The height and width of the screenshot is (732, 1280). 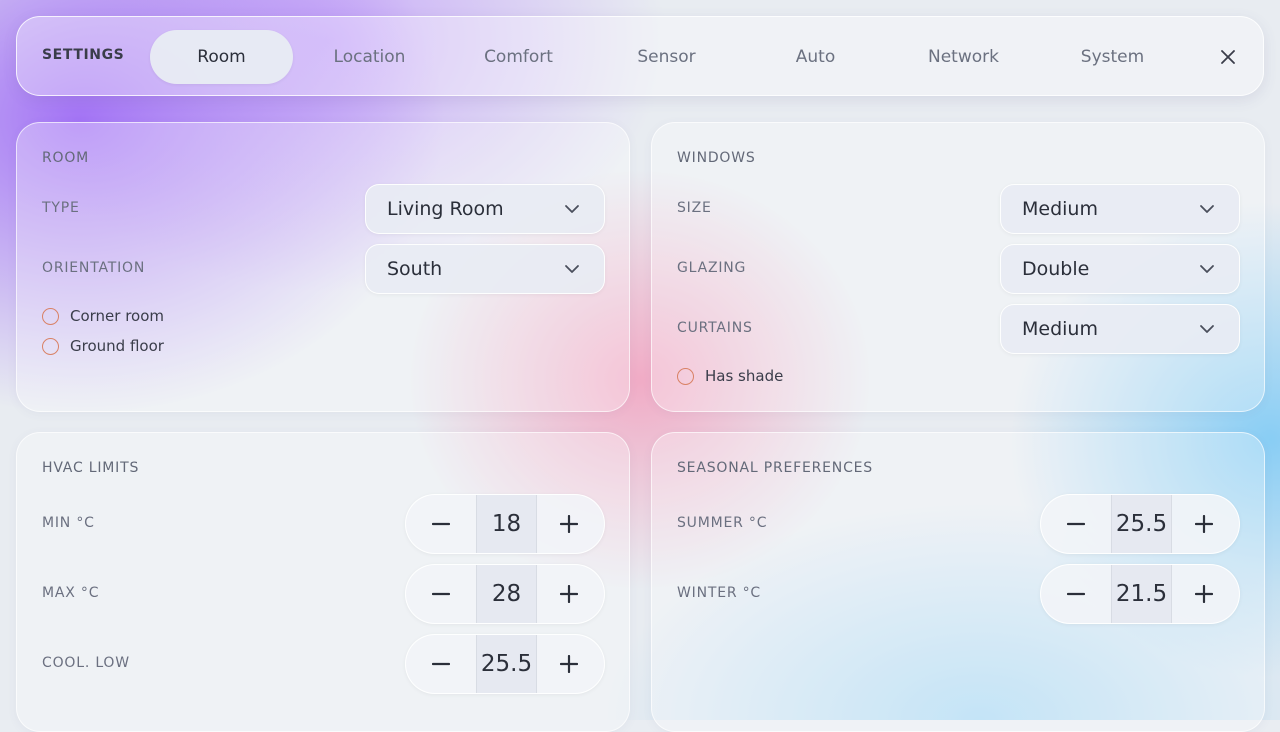 I want to click on min-temp-value: 18, so click(x=506, y=524).